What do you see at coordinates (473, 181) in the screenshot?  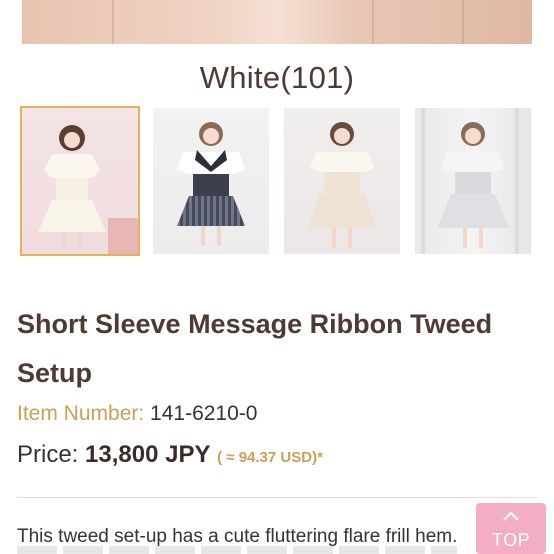 I see `thumbnail-grey` at bounding box center [473, 181].